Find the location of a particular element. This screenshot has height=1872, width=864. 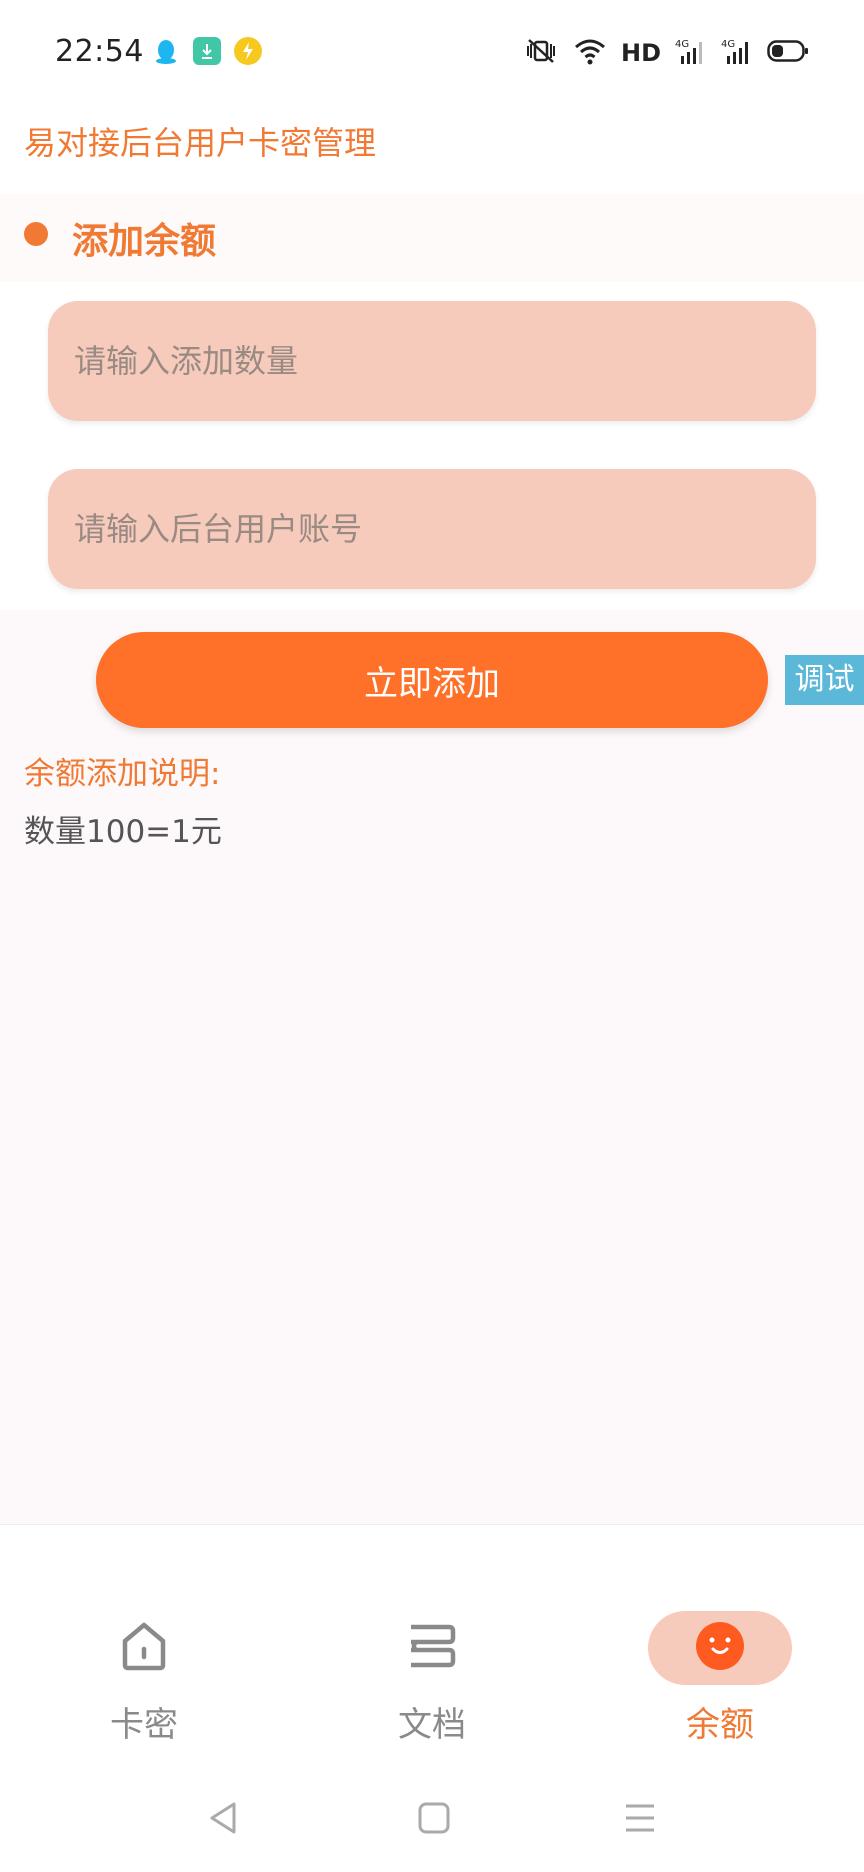

battery-icon is located at coordinates (788, 53).